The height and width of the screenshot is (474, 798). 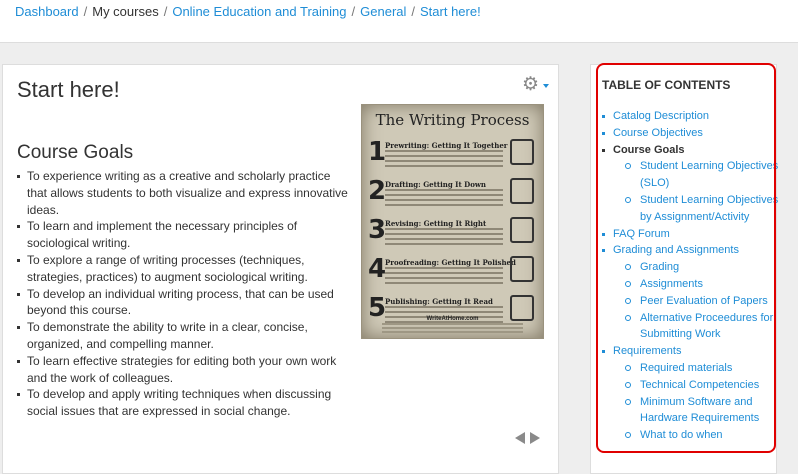 What do you see at coordinates (661, 116) in the screenshot?
I see `toc-link: Catalog Description` at bounding box center [661, 116].